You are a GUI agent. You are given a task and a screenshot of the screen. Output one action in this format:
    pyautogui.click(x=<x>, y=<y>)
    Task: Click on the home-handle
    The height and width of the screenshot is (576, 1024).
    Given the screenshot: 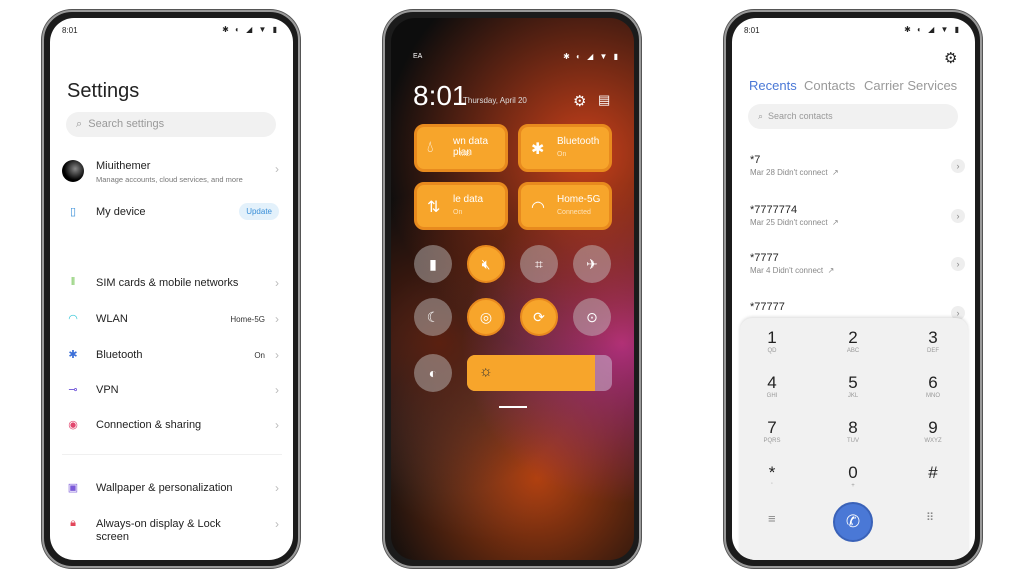 What is the action you would take?
    pyautogui.click(x=513, y=407)
    